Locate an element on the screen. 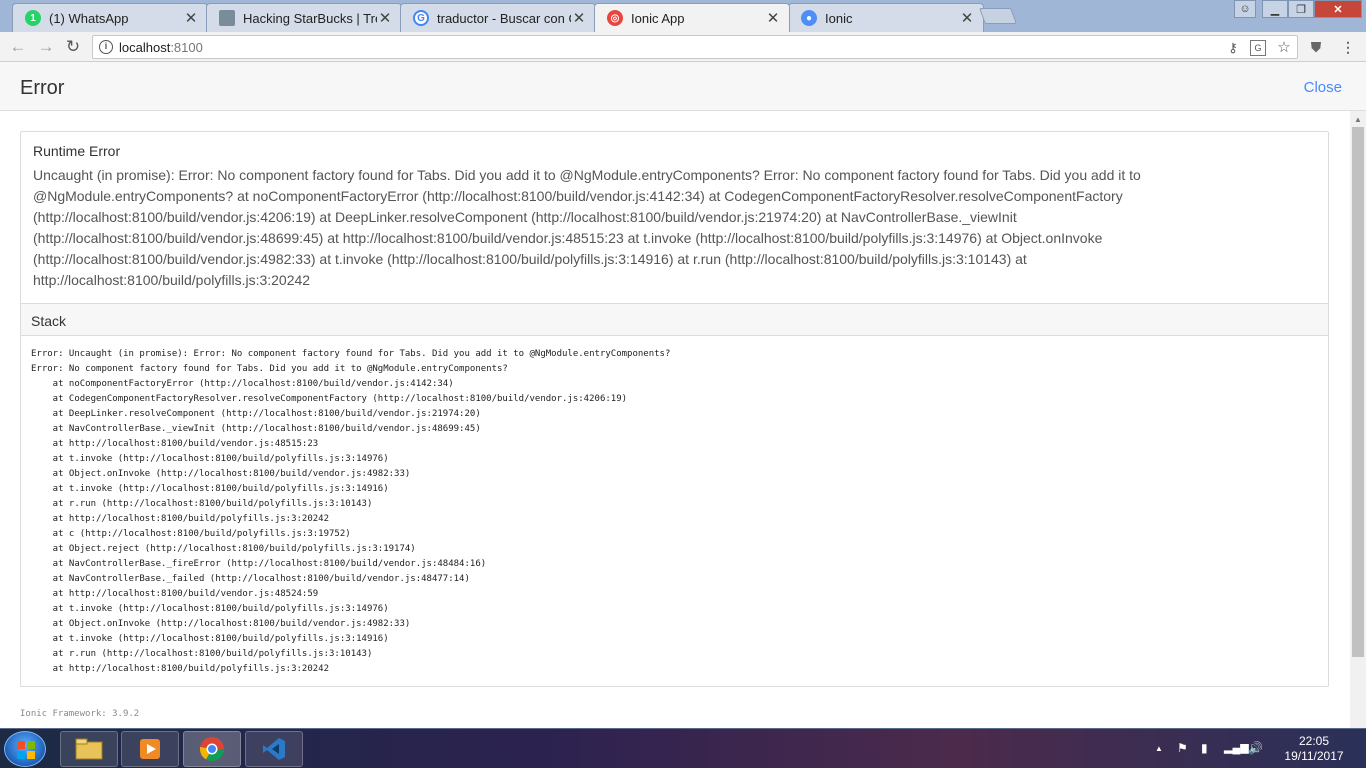 The width and height of the screenshot is (1366, 768). tab-traductor: G traductor - Buscar con G ✕ is located at coordinates (498, 17).